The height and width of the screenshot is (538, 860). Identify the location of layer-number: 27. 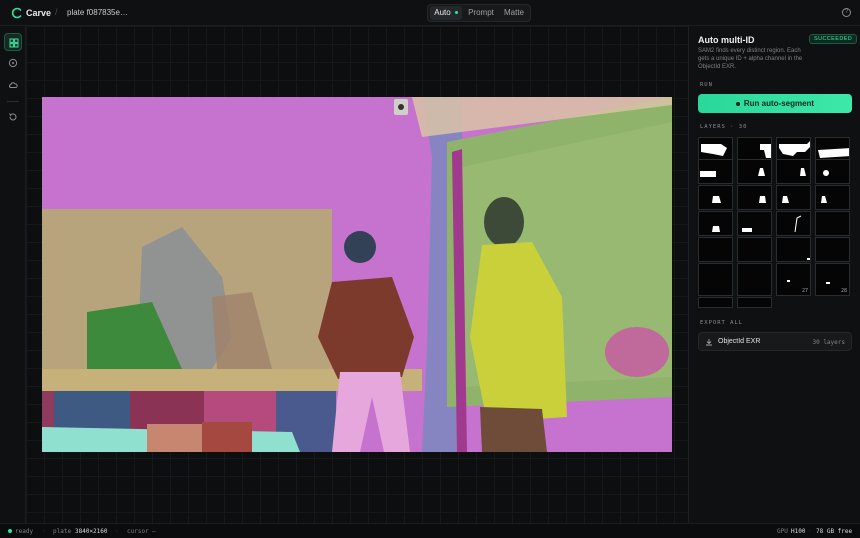
(804, 291).